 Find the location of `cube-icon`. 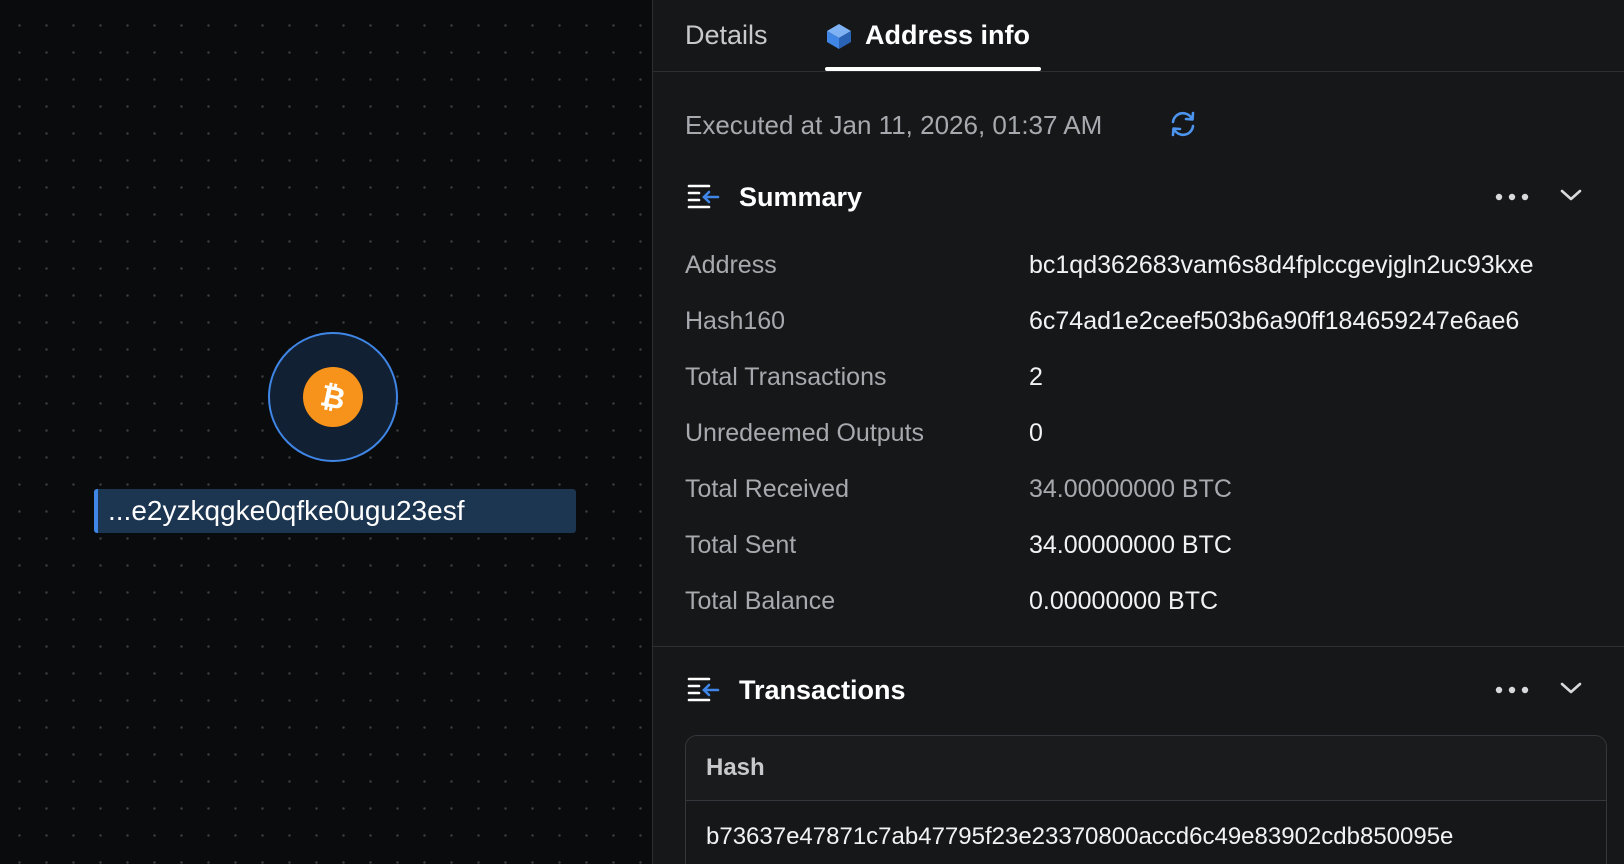

cube-icon is located at coordinates (839, 36).